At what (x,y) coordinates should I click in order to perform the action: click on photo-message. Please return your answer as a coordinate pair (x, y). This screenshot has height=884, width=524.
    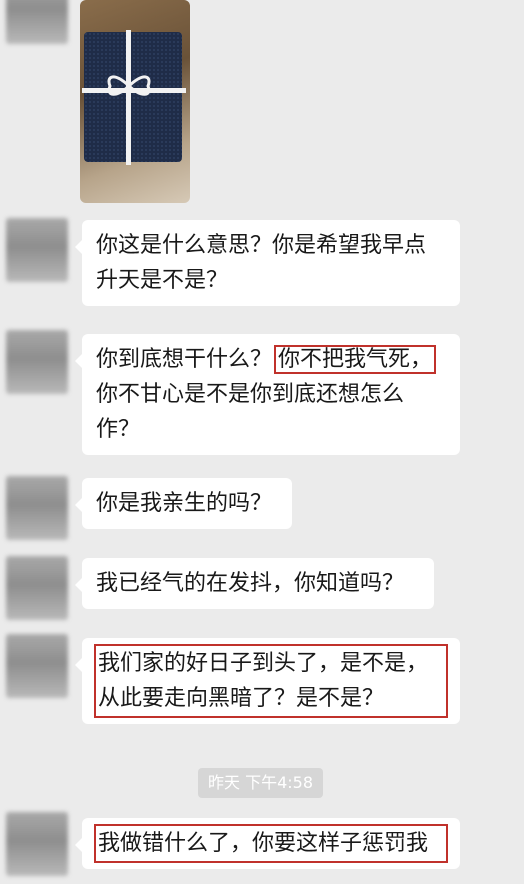
    Looking at the image, I should click on (135, 101).